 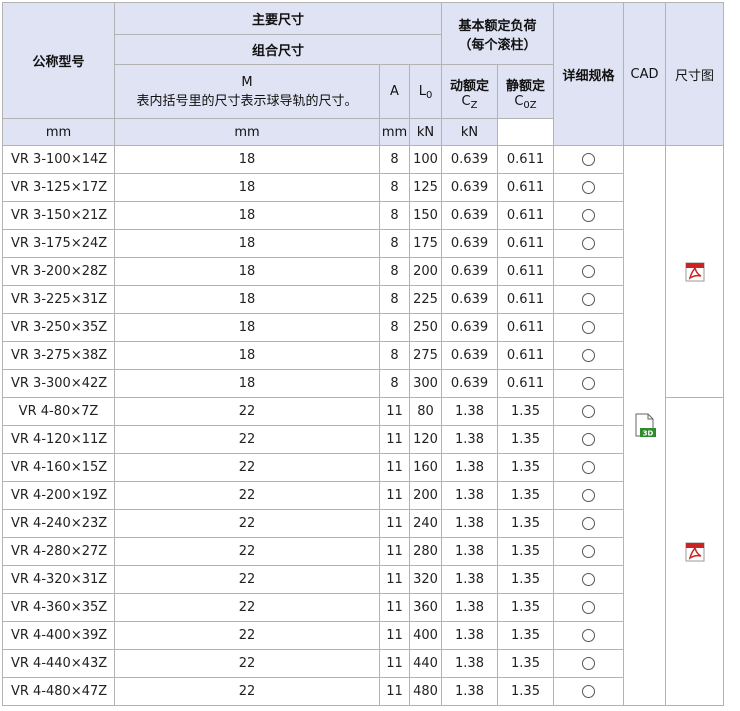 What do you see at coordinates (425, 691) in the screenshot?
I see `l-cell: 480` at bounding box center [425, 691].